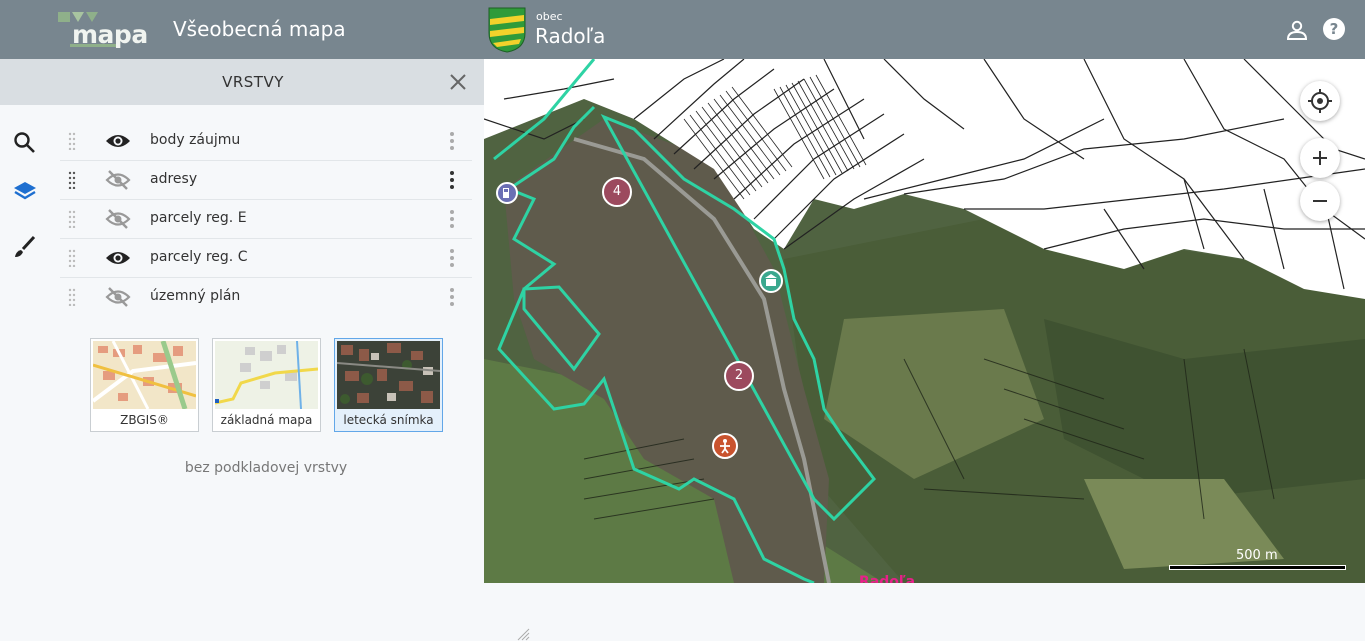 Image resolution: width=1365 pixels, height=641 pixels. Describe the element at coordinates (682, 29) in the screenshot. I see `app-header: mapa Všeobecná mapa obec Radoľa ?` at that location.